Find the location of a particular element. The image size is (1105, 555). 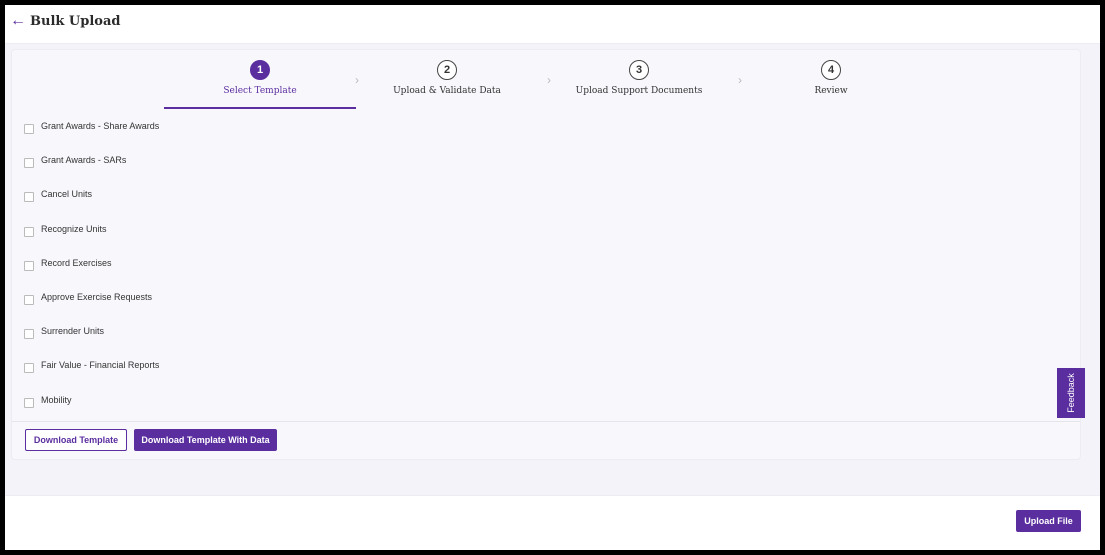

upload-file-button: Upload File is located at coordinates (1048, 521).